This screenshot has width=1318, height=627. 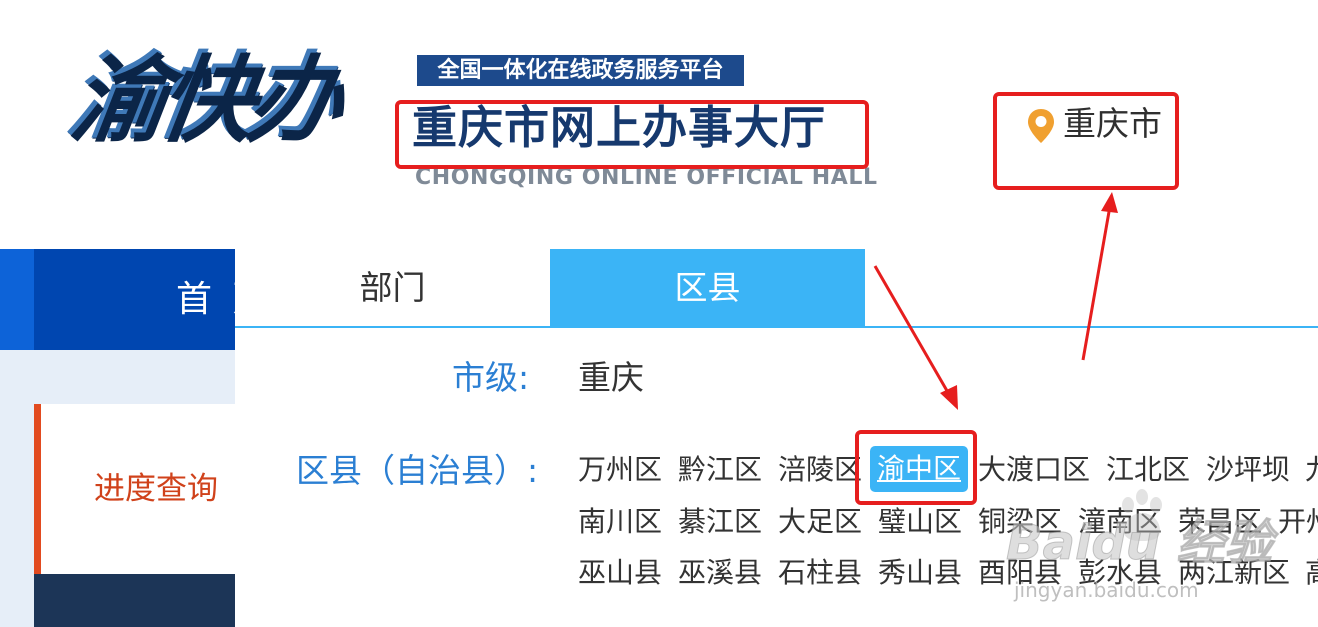 I want to click on district-item: 石柱县, so click(x=820, y=573).